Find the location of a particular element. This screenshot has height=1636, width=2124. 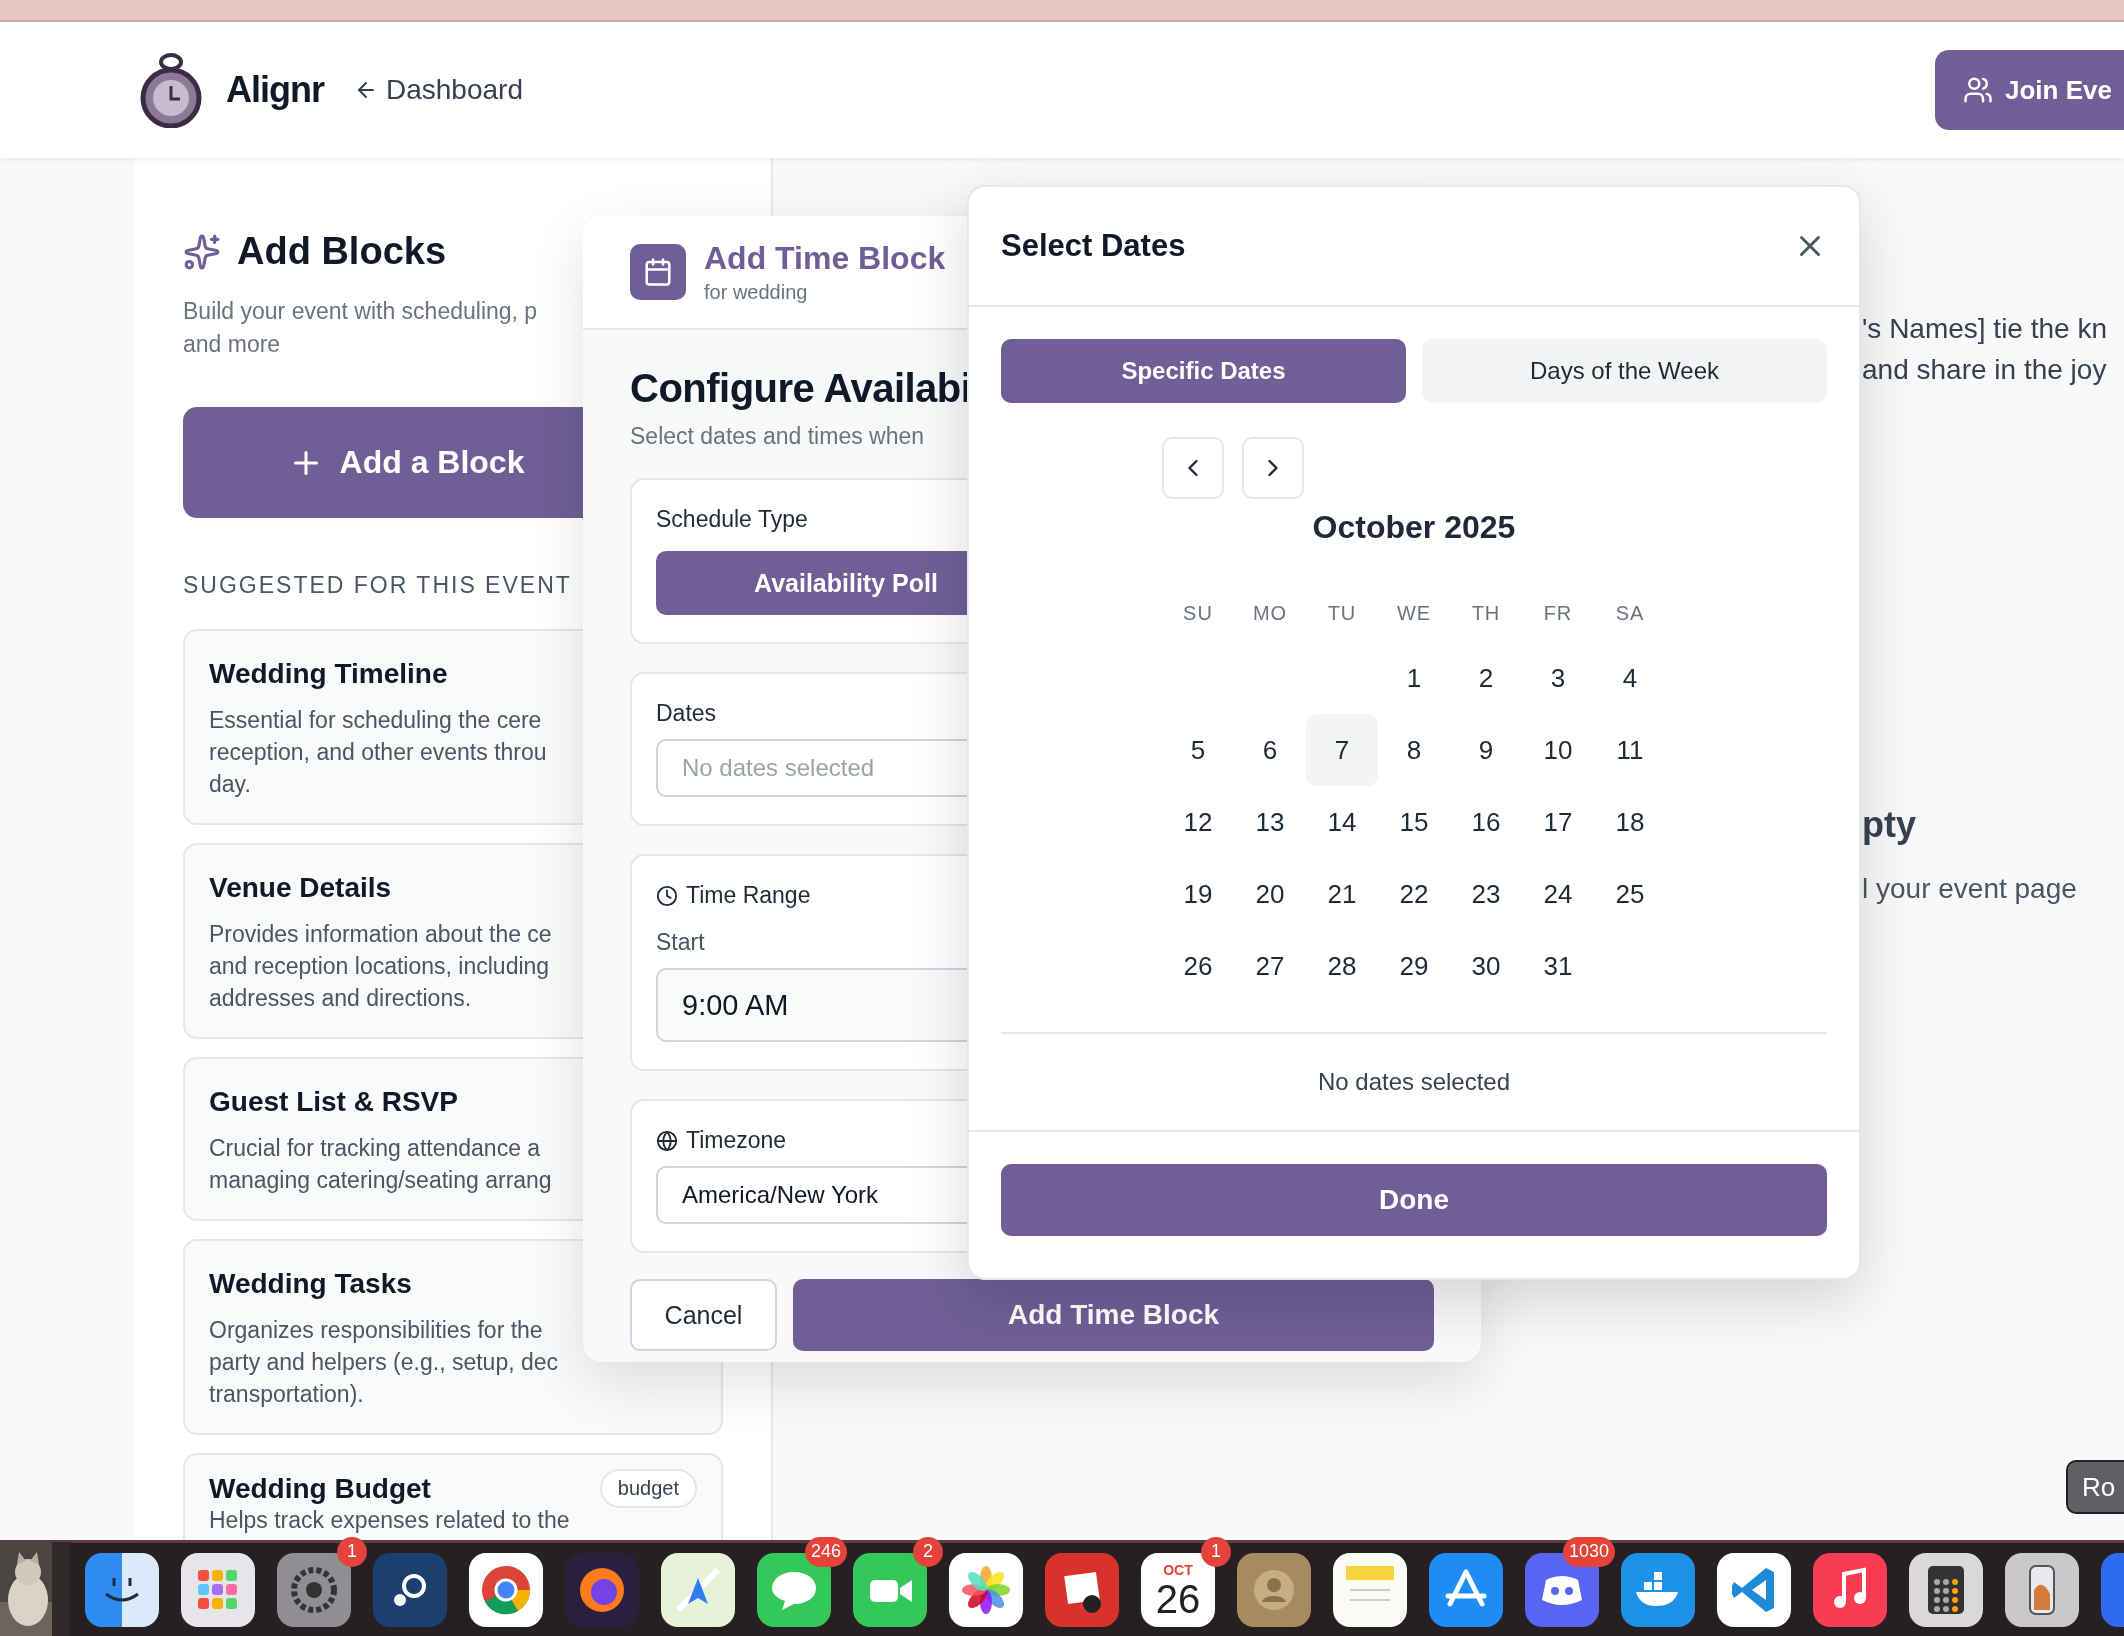

calendar-month: OCT is located at coordinates (1178, 1569).